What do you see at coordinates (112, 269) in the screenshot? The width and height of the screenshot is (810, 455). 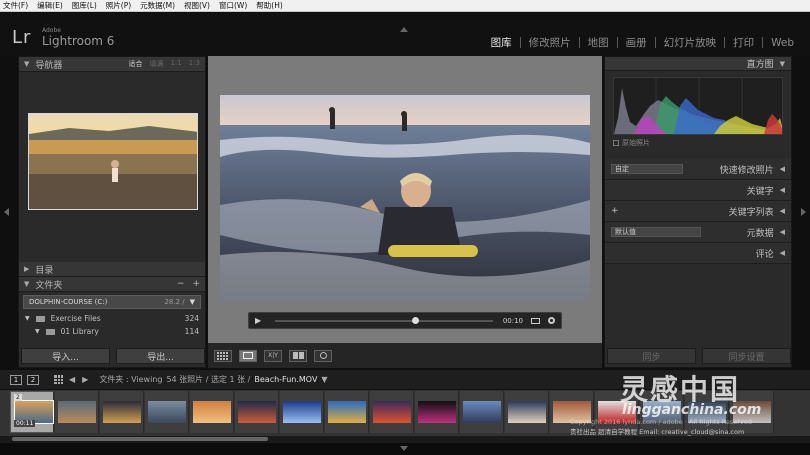 I see `catalog-header: ▶ 目录` at bounding box center [112, 269].